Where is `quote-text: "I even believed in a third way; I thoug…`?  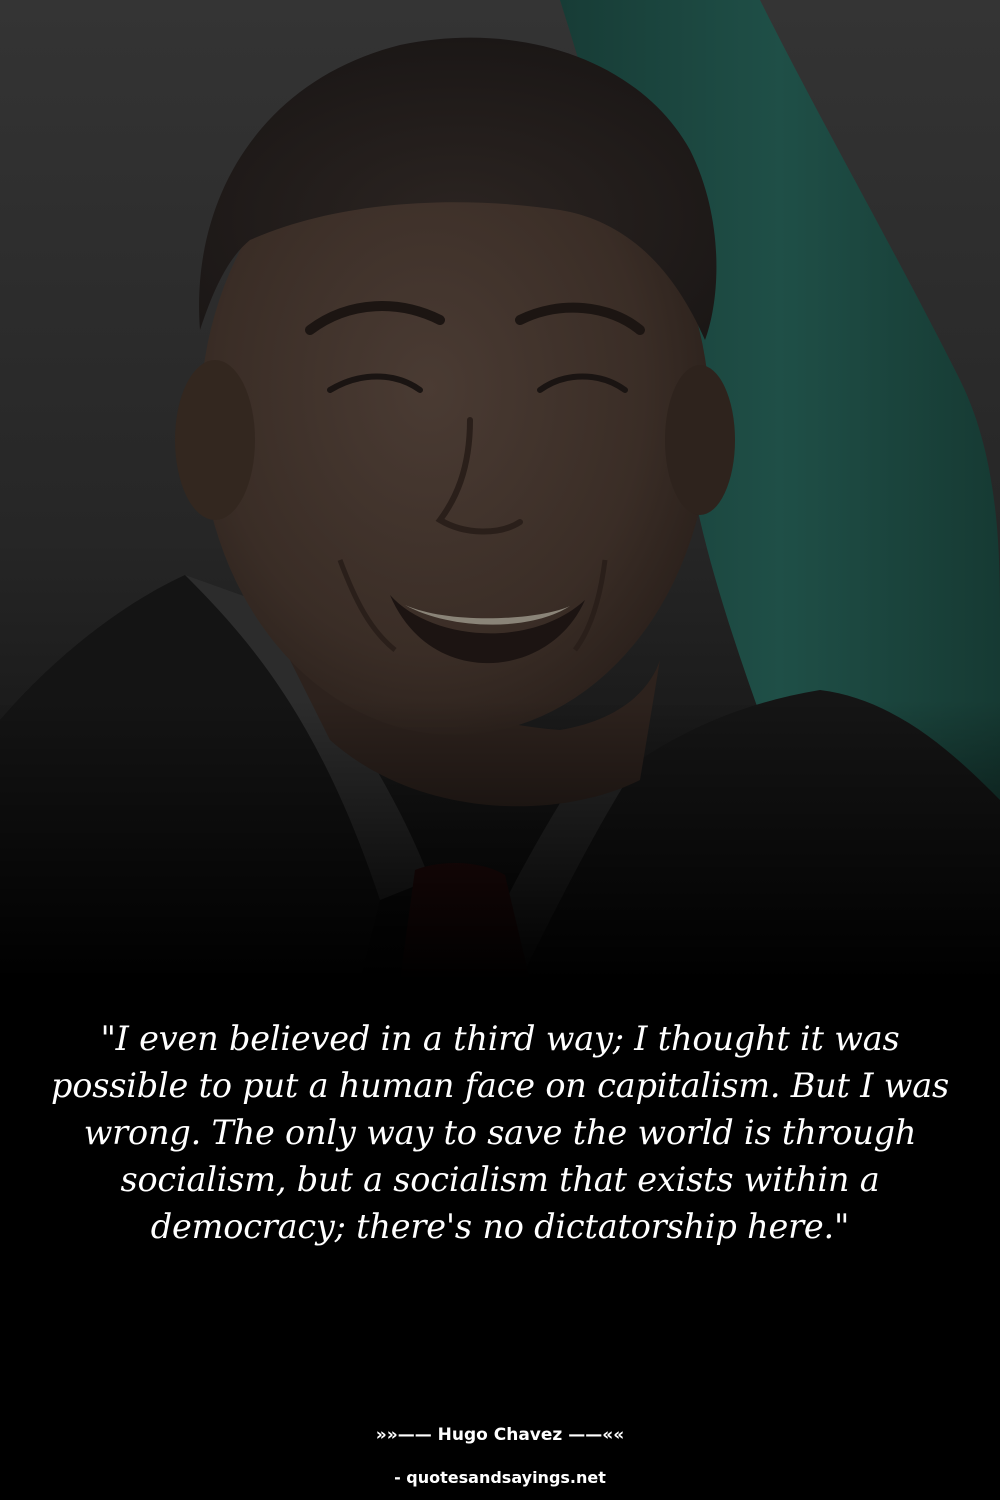
quote-text: "I even believed in a third way; I thoug… is located at coordinates (500, 1132).